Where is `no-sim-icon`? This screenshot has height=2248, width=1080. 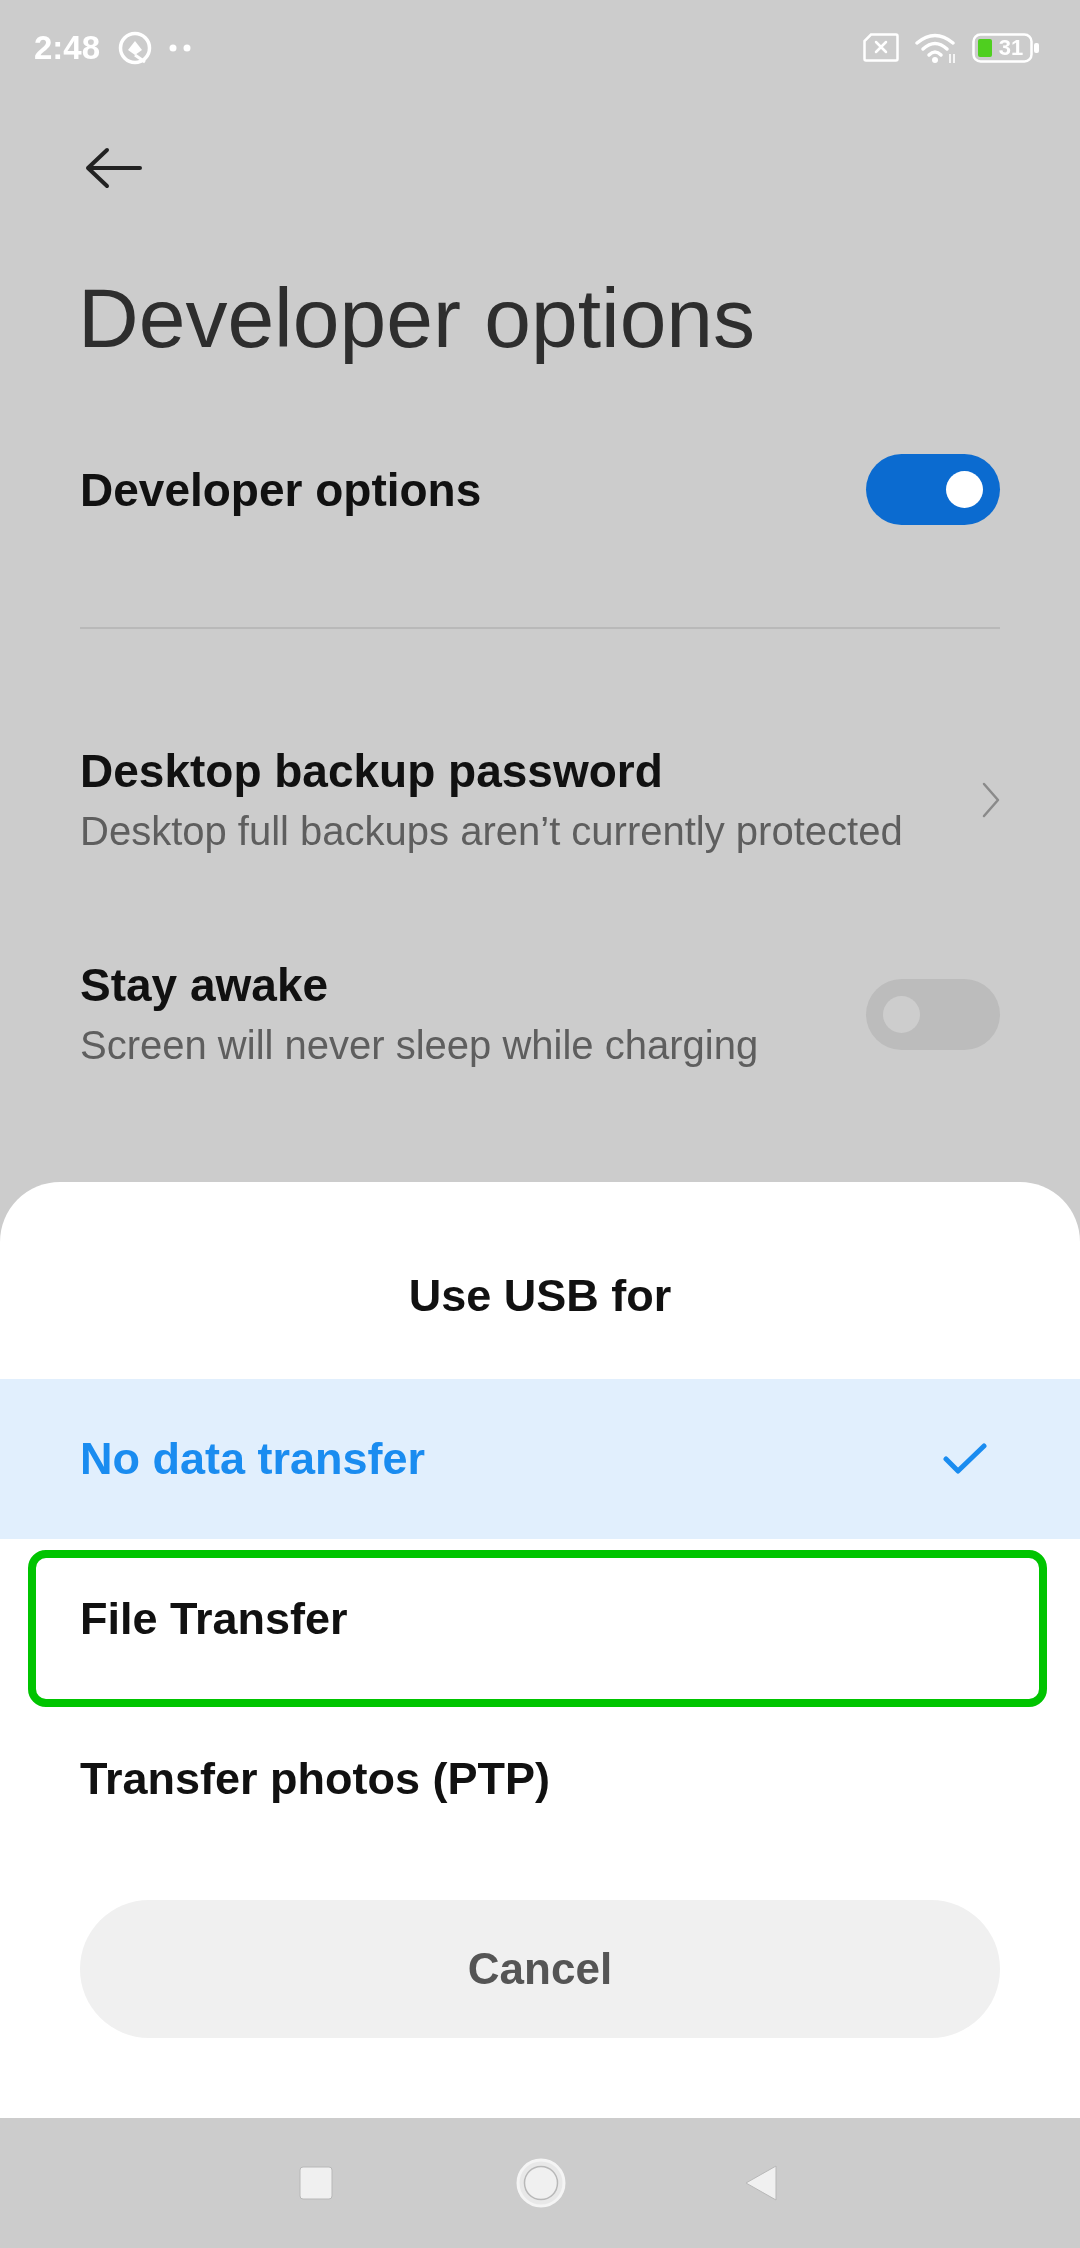
no-sim-icon is located at coordinates (881, 47).